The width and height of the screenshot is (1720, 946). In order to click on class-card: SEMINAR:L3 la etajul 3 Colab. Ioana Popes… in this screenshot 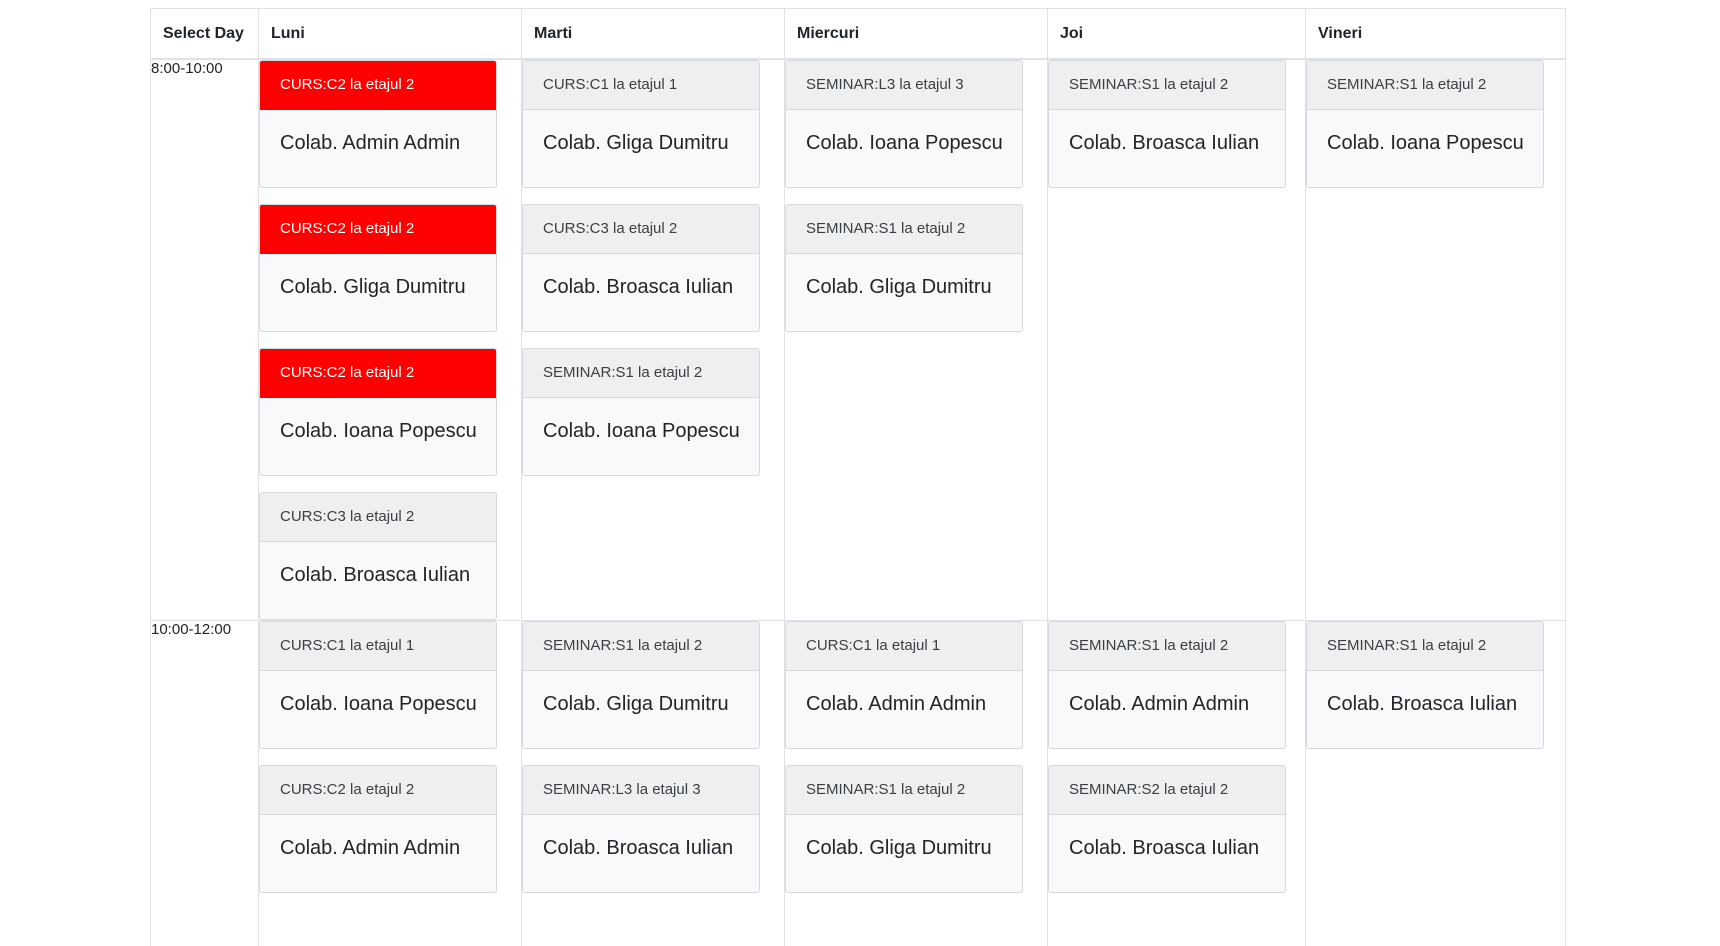, I will do `click(904, 124)`.